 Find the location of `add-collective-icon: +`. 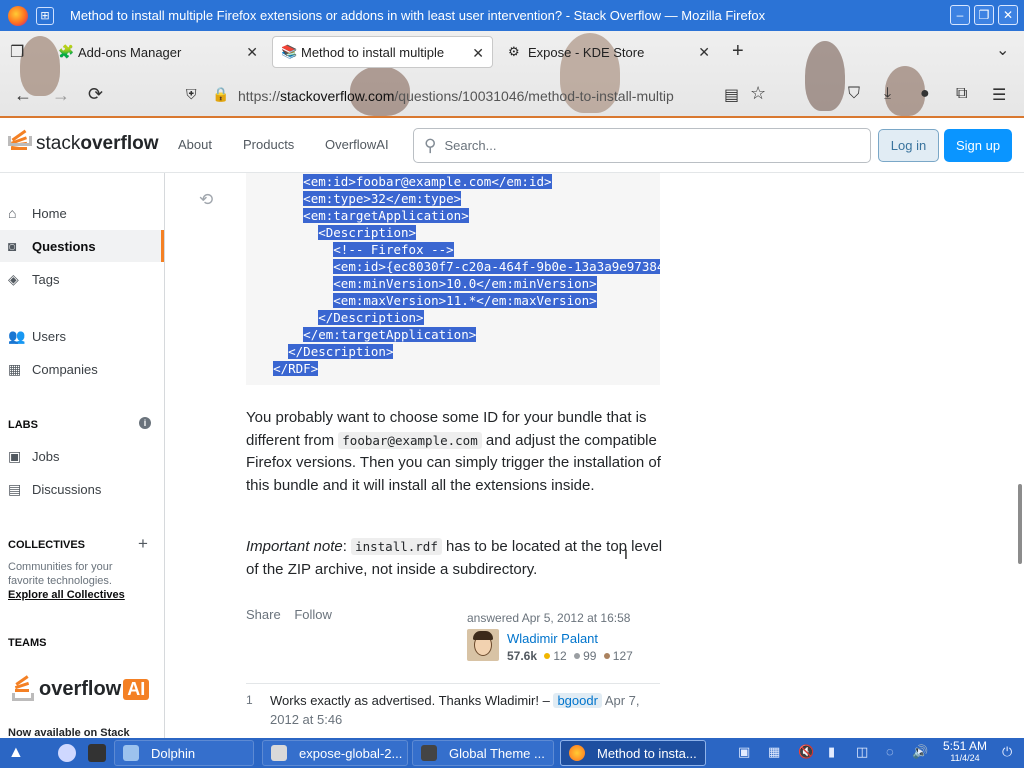

add-collective-icon: + is located at coordinates (143, 544).